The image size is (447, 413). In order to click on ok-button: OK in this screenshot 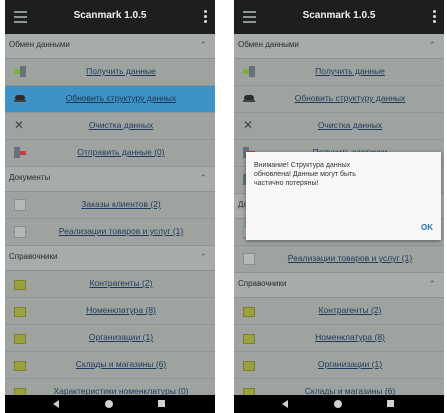, I will do `click(427, 227)`.